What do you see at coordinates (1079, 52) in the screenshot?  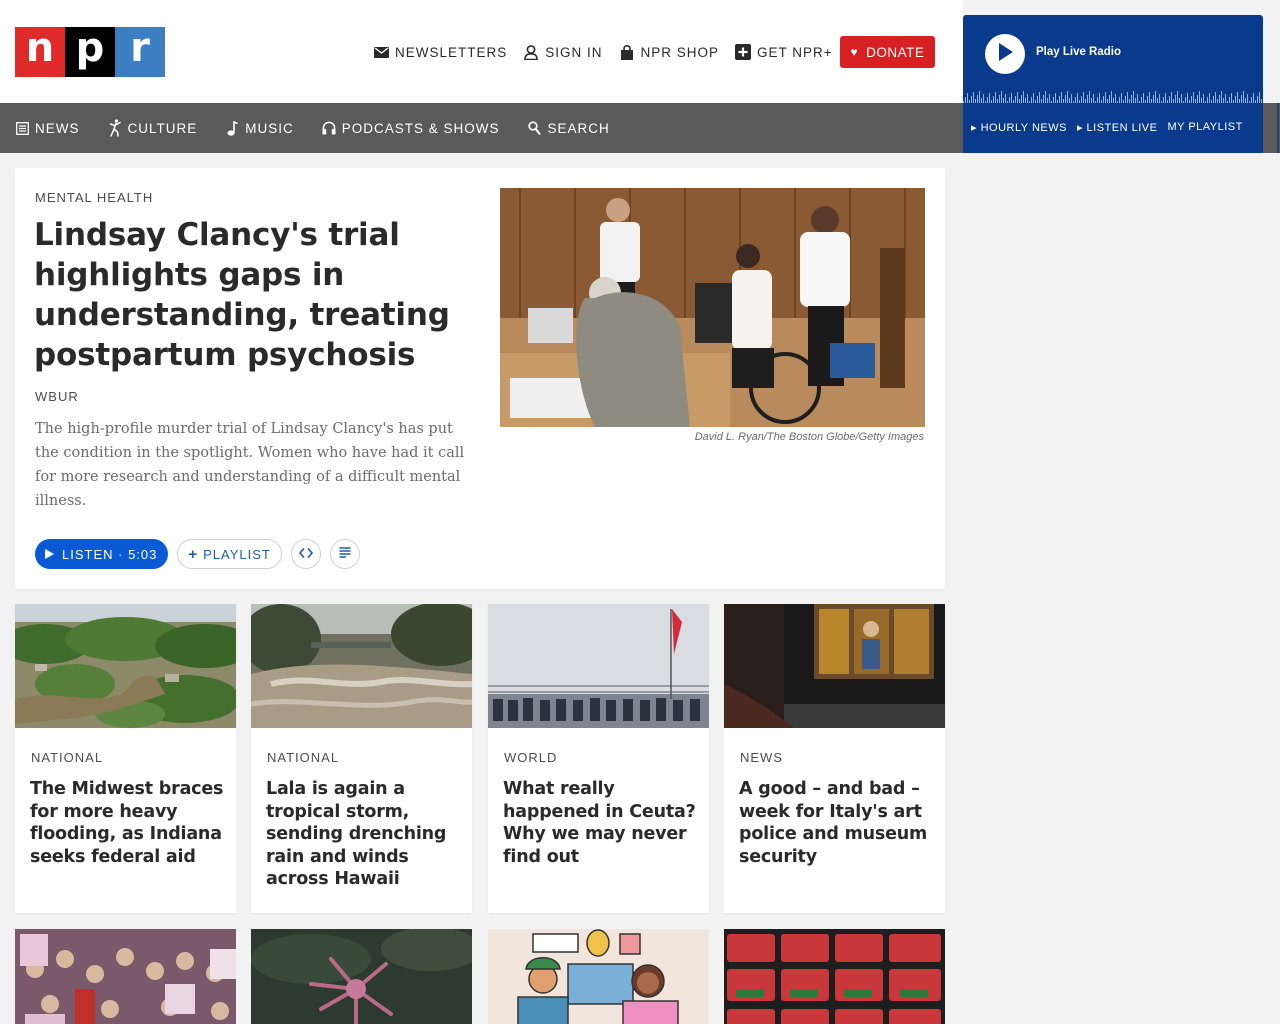 I see `play-live-radio-label: Play Live Radio` at bounding box center [1079, 52].